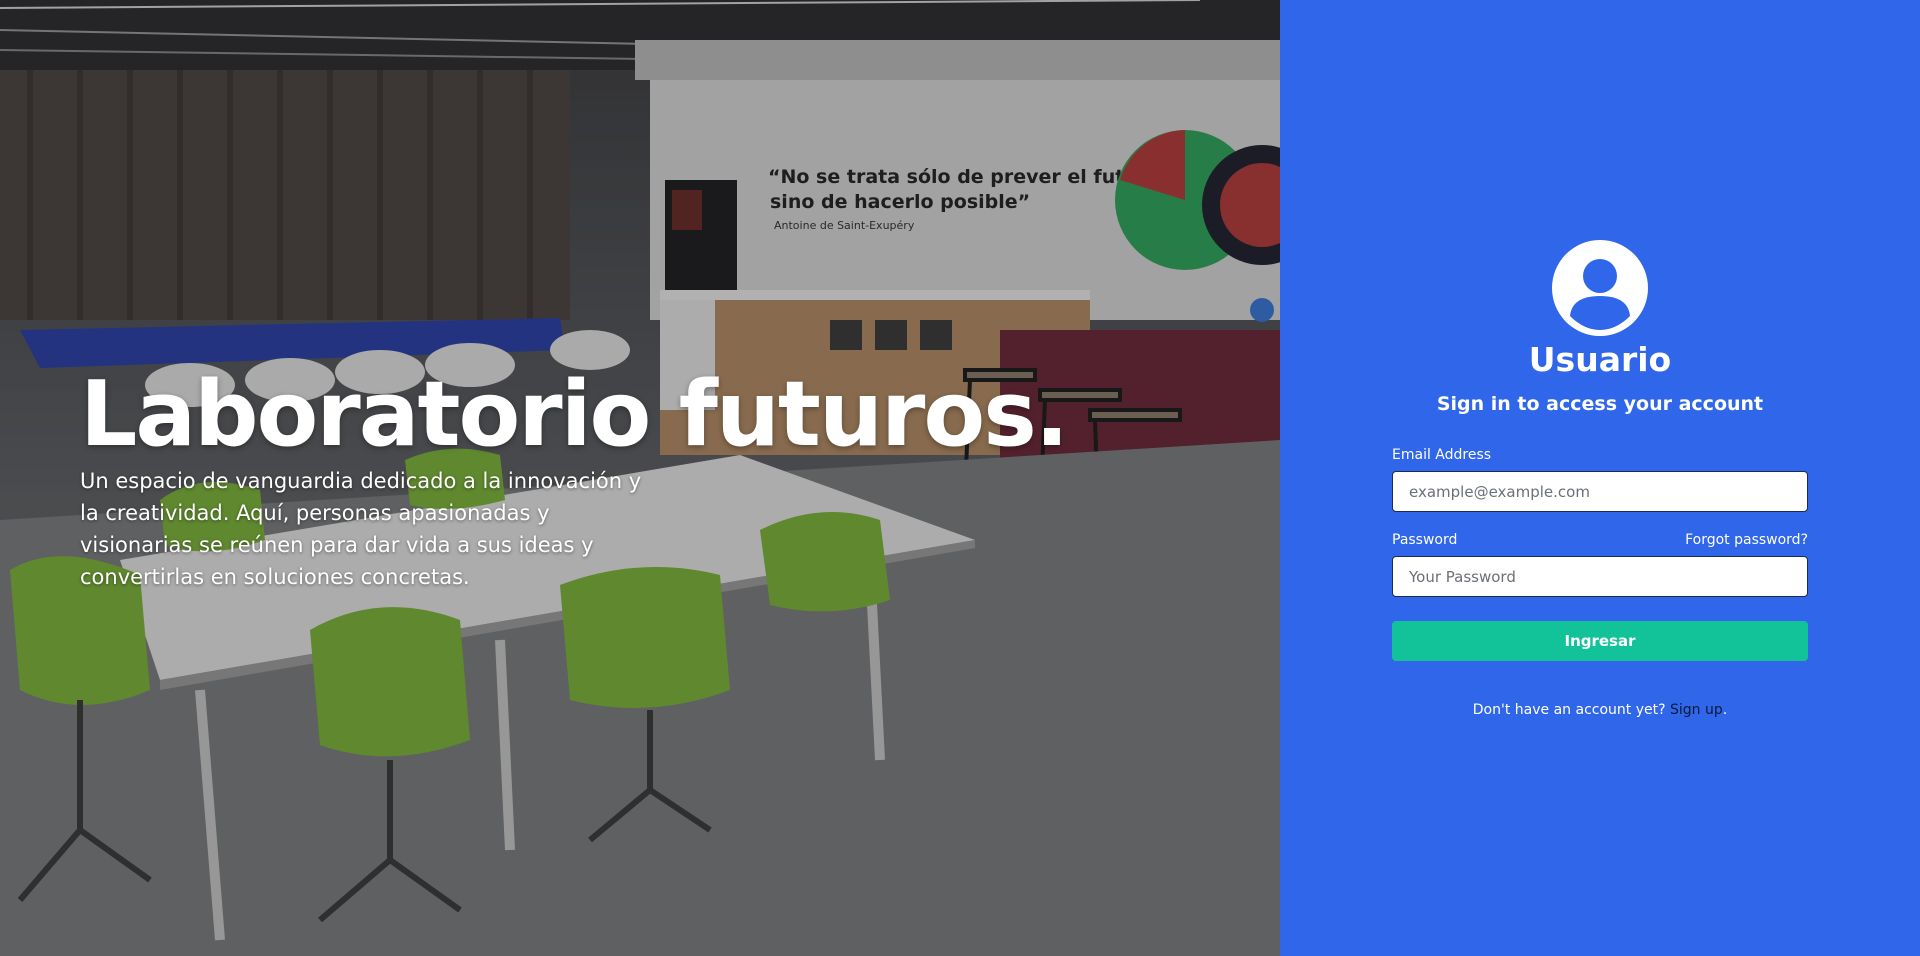  I want to click on forgot-password-link: Forgot password?, so click(1746, 540).